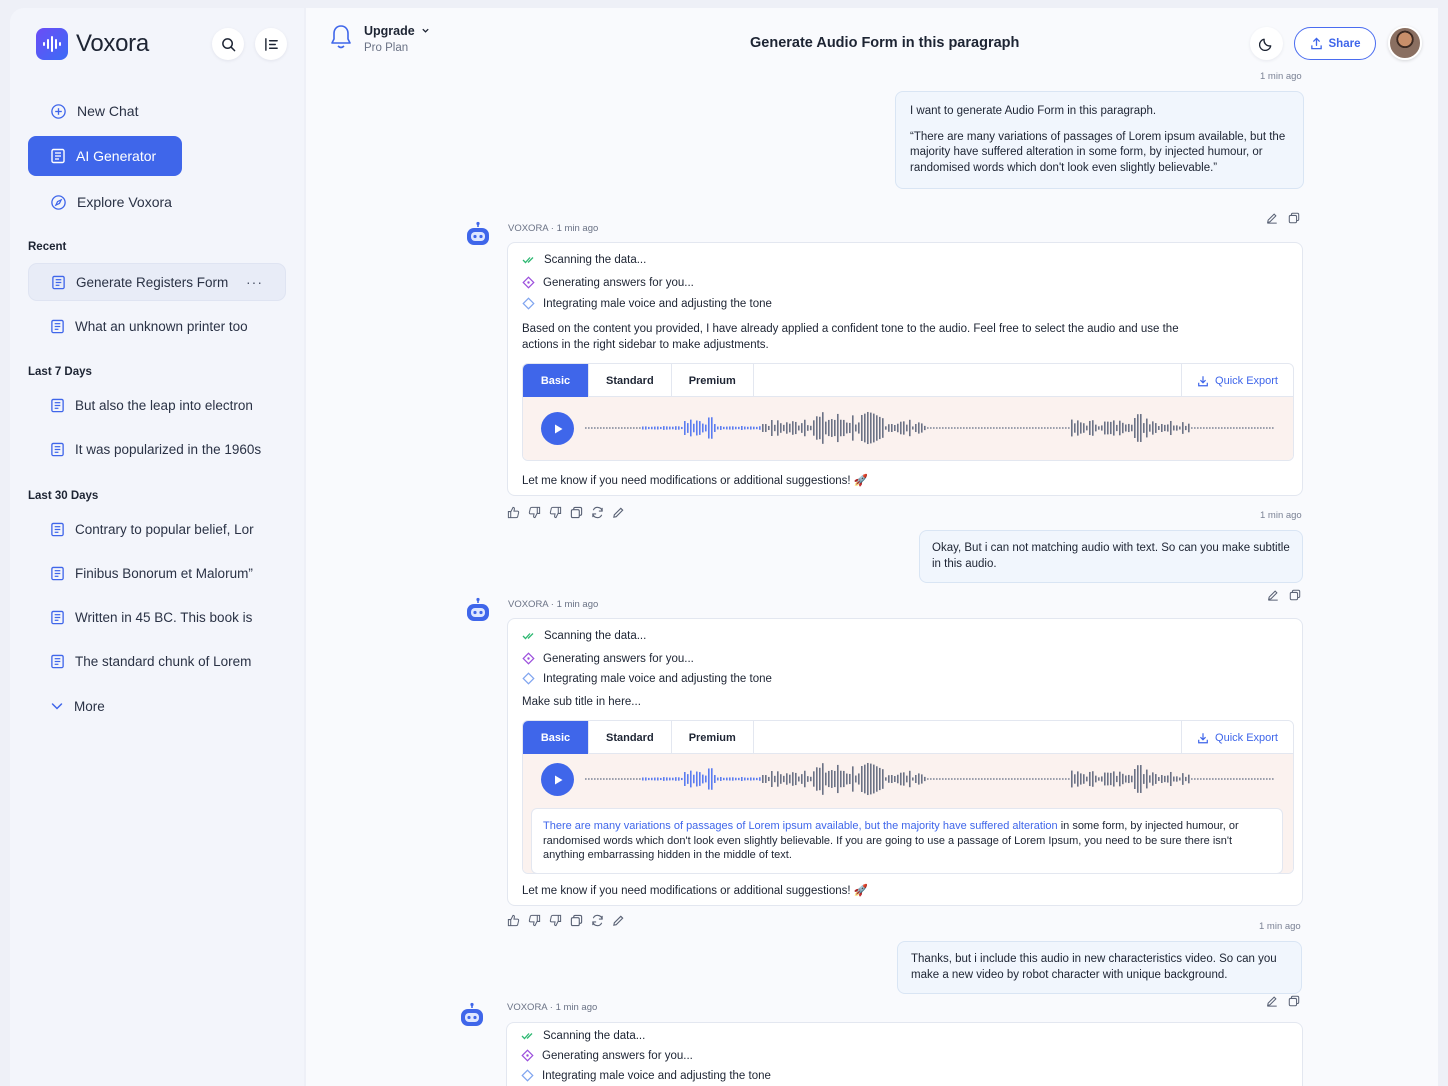 Image resolution: width=1448 pixels, height=1086 pixels. What do you see at coordinates (527, 1075) in the screenshot?
I see `diamond-outline-icon` at bounding box center [527, 1075].